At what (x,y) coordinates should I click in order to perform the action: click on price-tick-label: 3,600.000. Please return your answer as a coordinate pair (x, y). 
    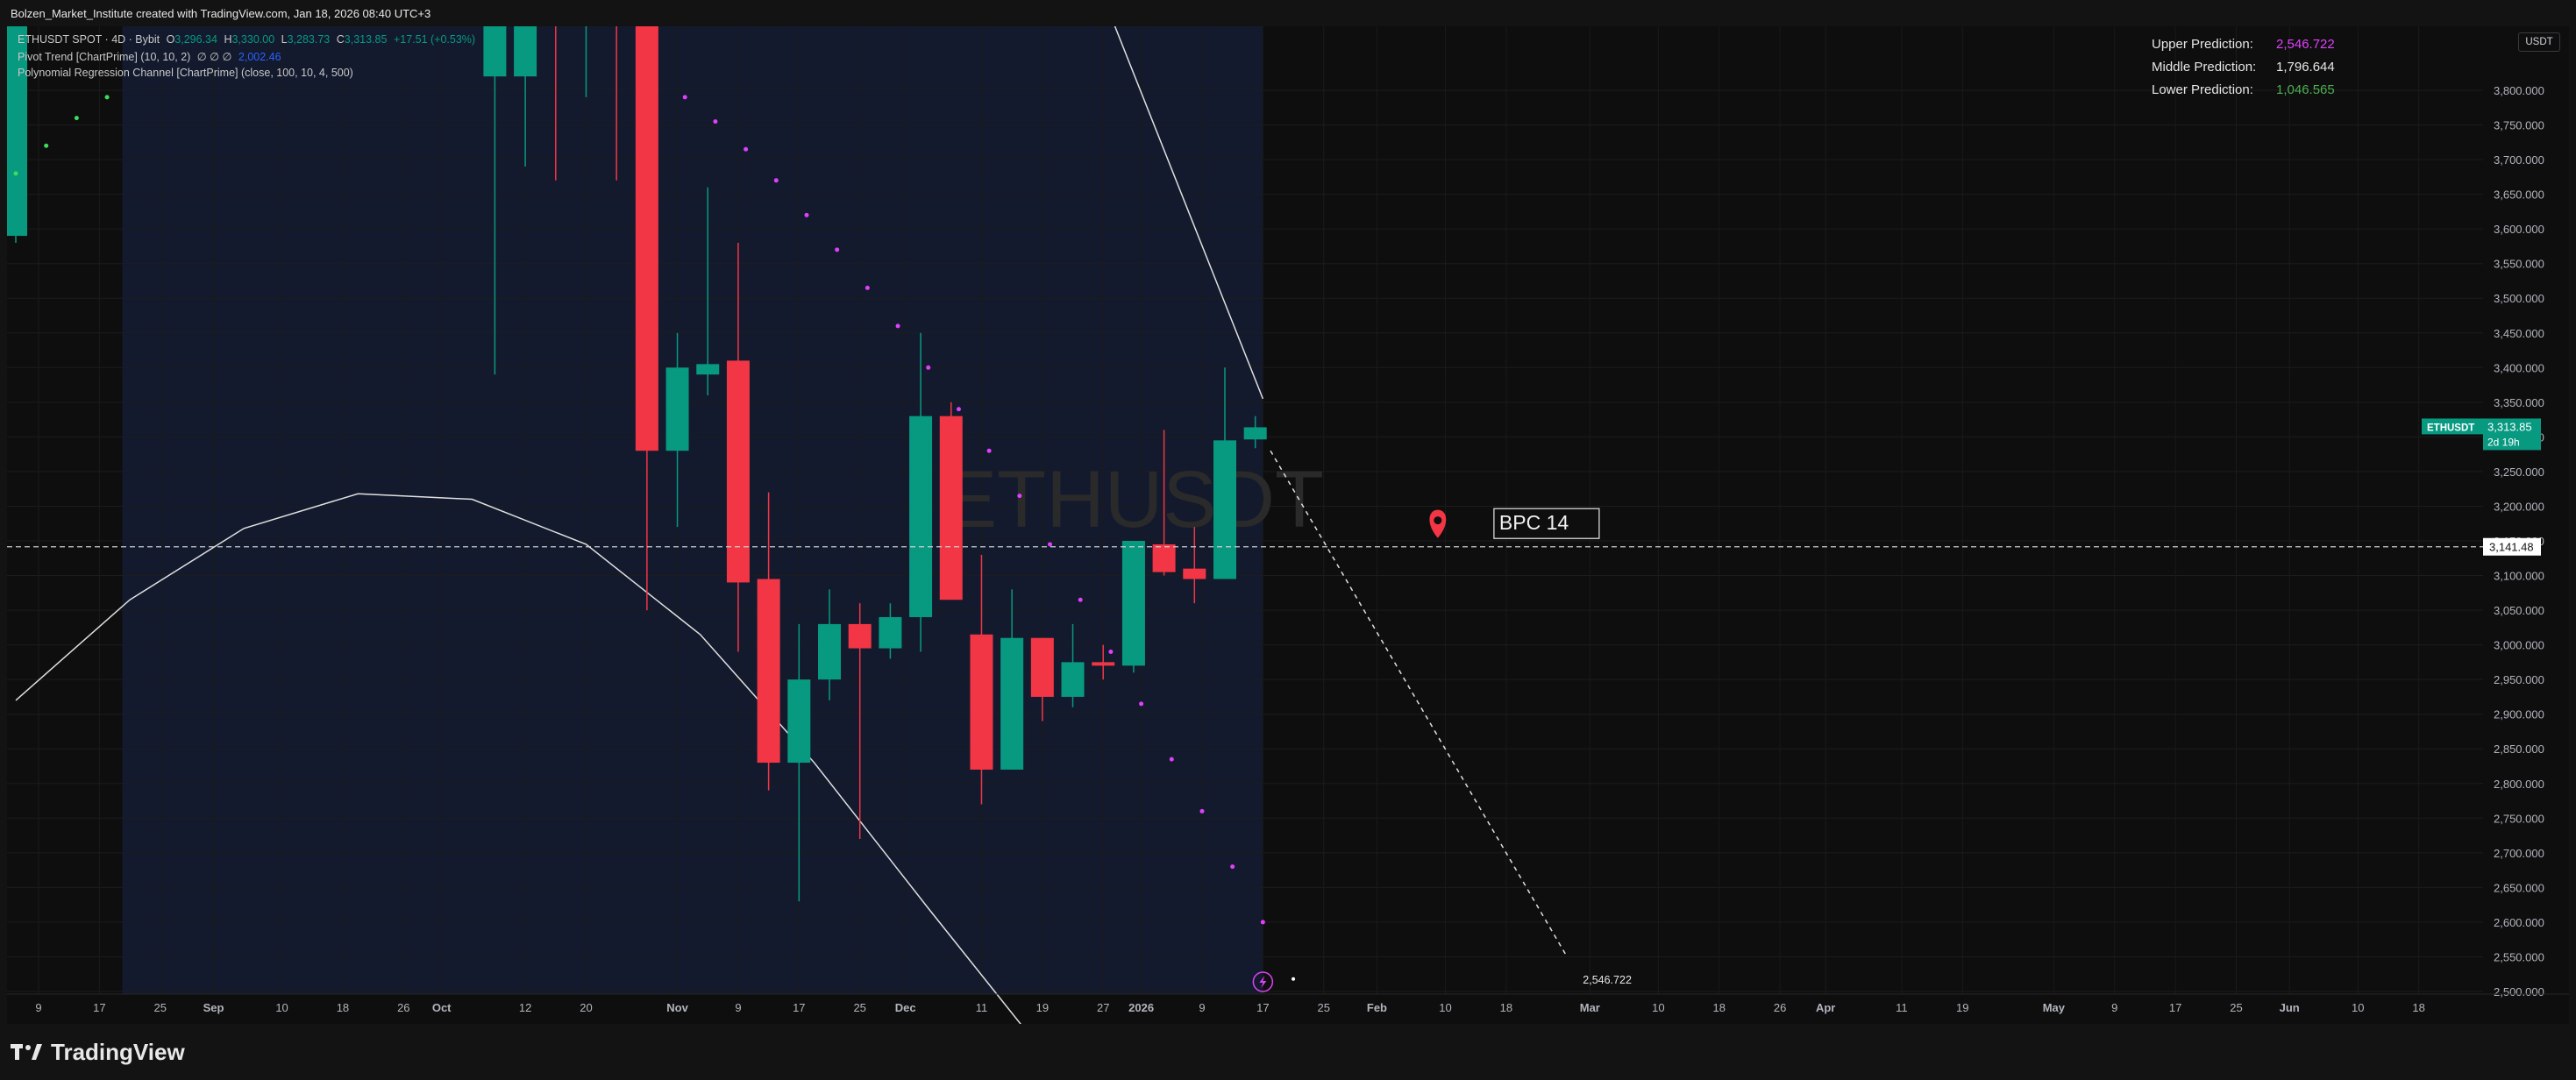
    Looking at the image, I should click on (2519, 229).